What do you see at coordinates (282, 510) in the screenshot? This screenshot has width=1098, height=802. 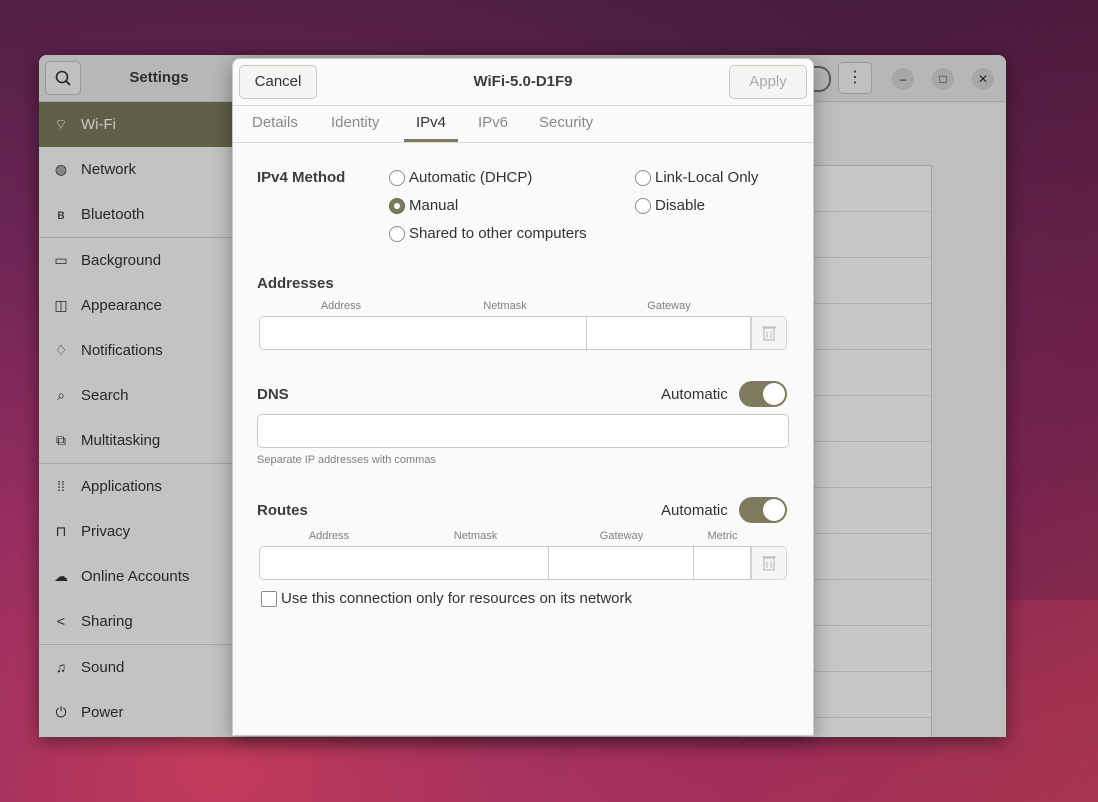 I see `routes-label: Routes` at bounding box center [282, 510].